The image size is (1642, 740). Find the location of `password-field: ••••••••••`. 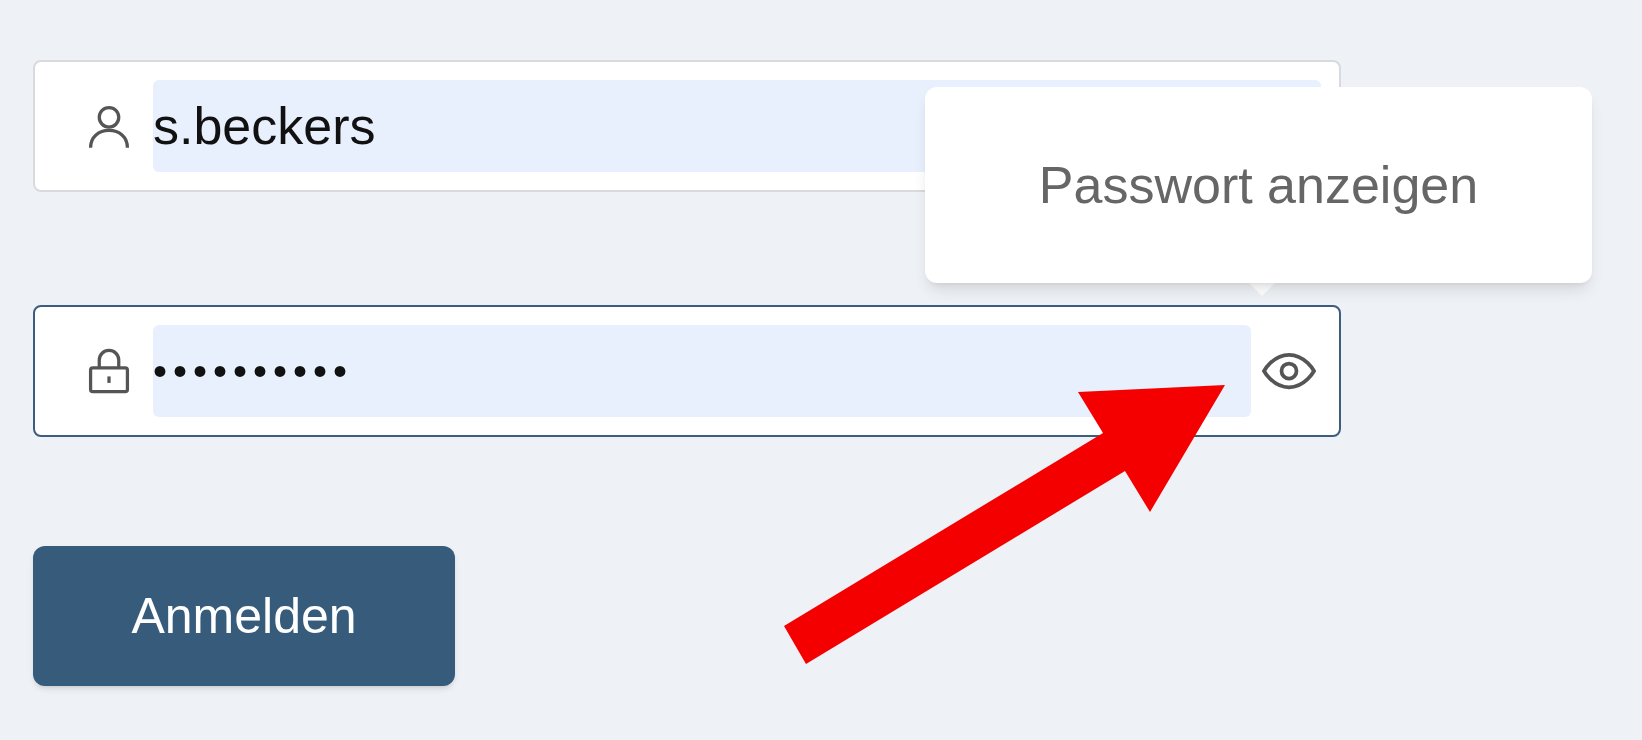

password-field: •••••••••• is located at coordinates (687, 371).